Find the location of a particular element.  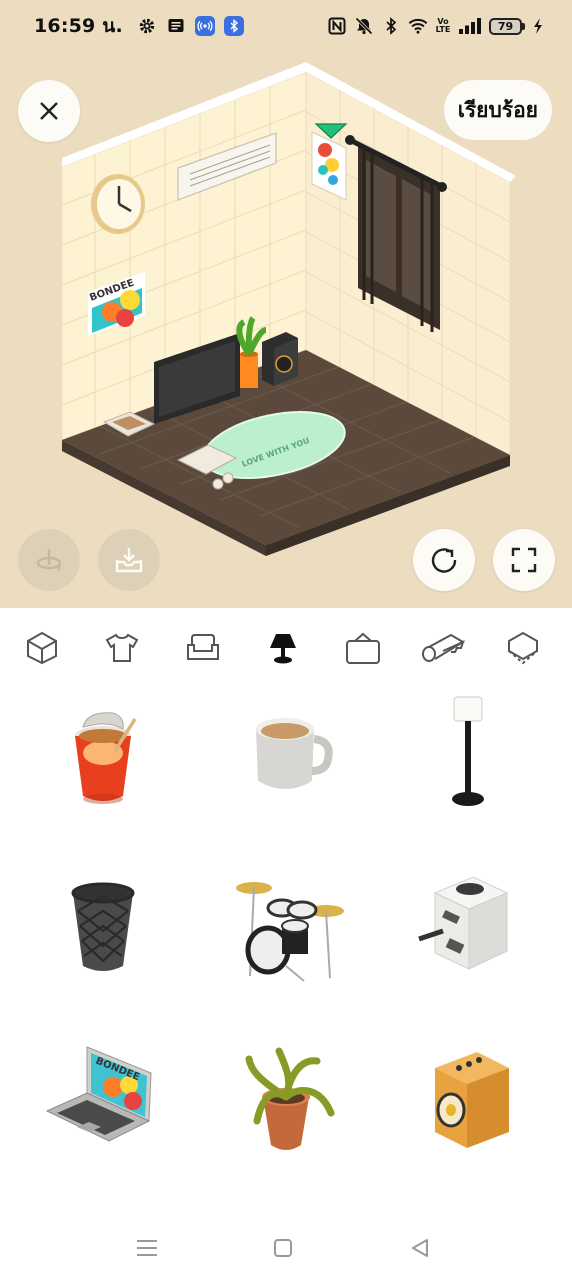

fullscreen-button is located at coordinates (524, 560).